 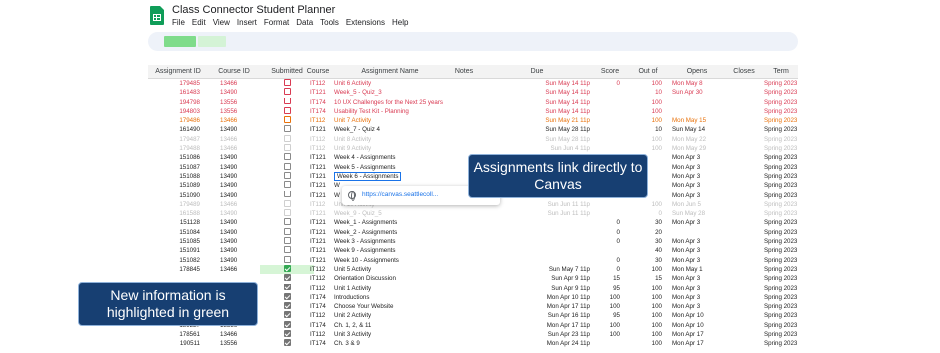 I want to click on opens-cell: Mon May 29, so click(x=697, y=148).